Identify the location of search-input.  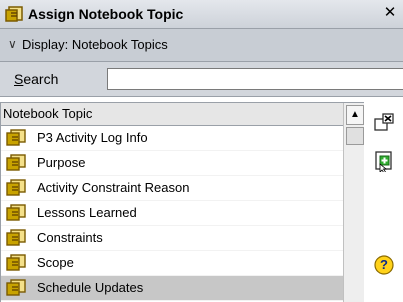
(255, 79).